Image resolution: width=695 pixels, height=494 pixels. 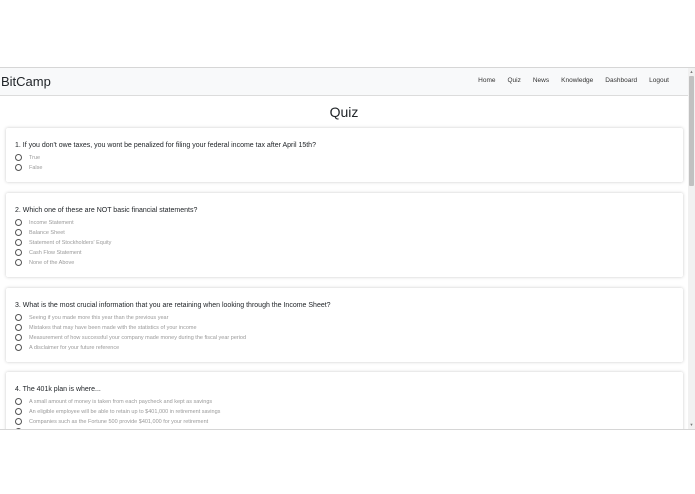 What do you see at coordinates (52, 262) in the screenshot?
I see `answer-label: None of the Above` at bounding box center [52, 262].